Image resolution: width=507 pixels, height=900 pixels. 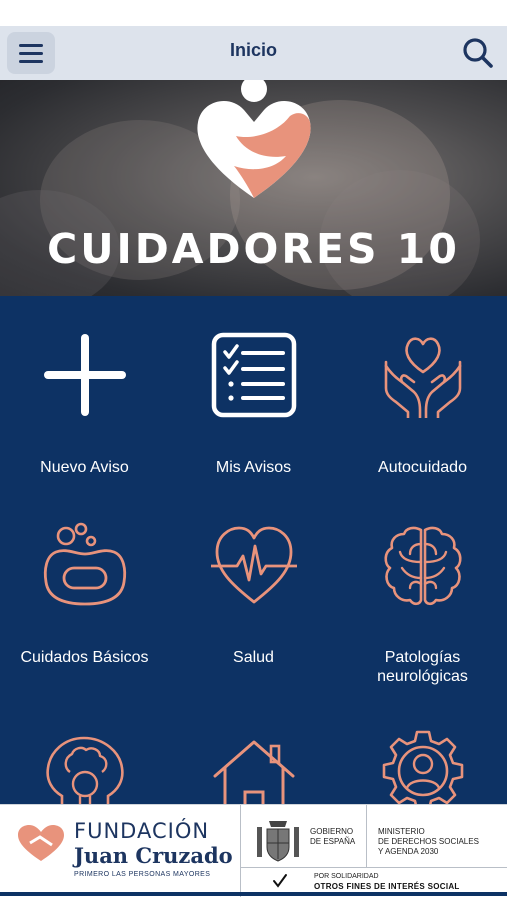 What do you see at coordinates (41, 843) in the screenshot?
I see `fundacion-heart-logo` at bounding box center [41, 843].